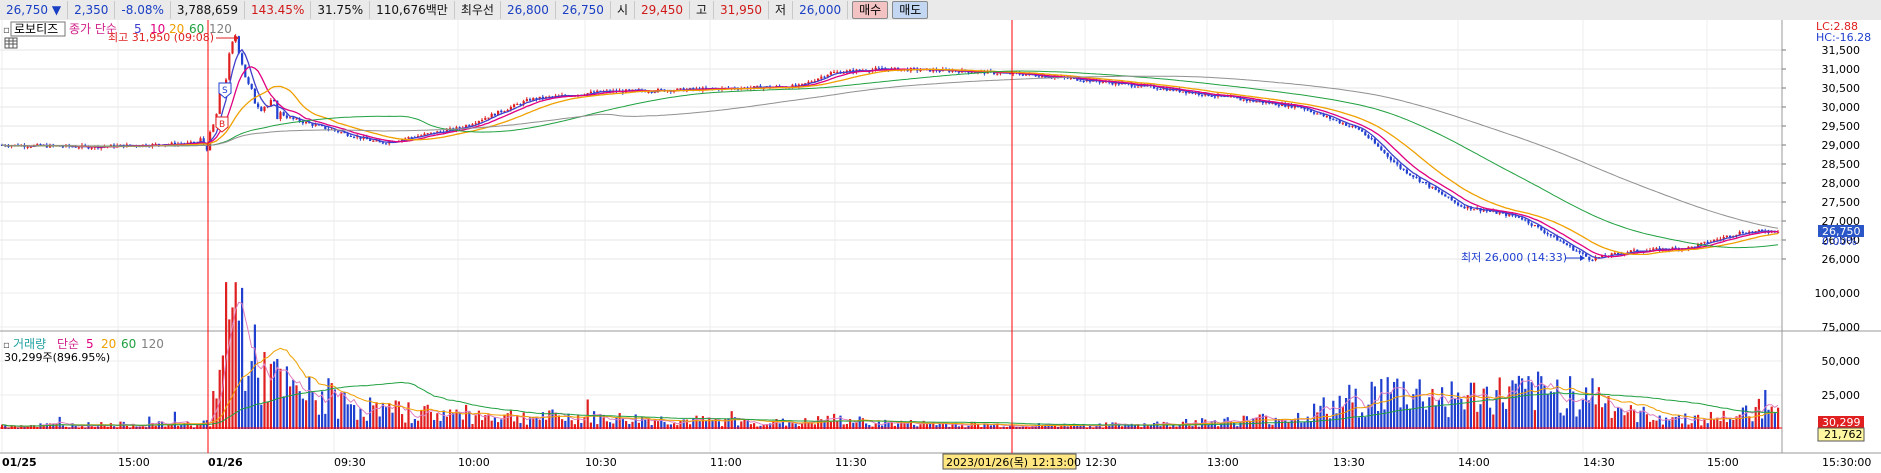  Describe the element at coordinates (222, 125) in the screenshot. I see `svg-text: B` at that location.